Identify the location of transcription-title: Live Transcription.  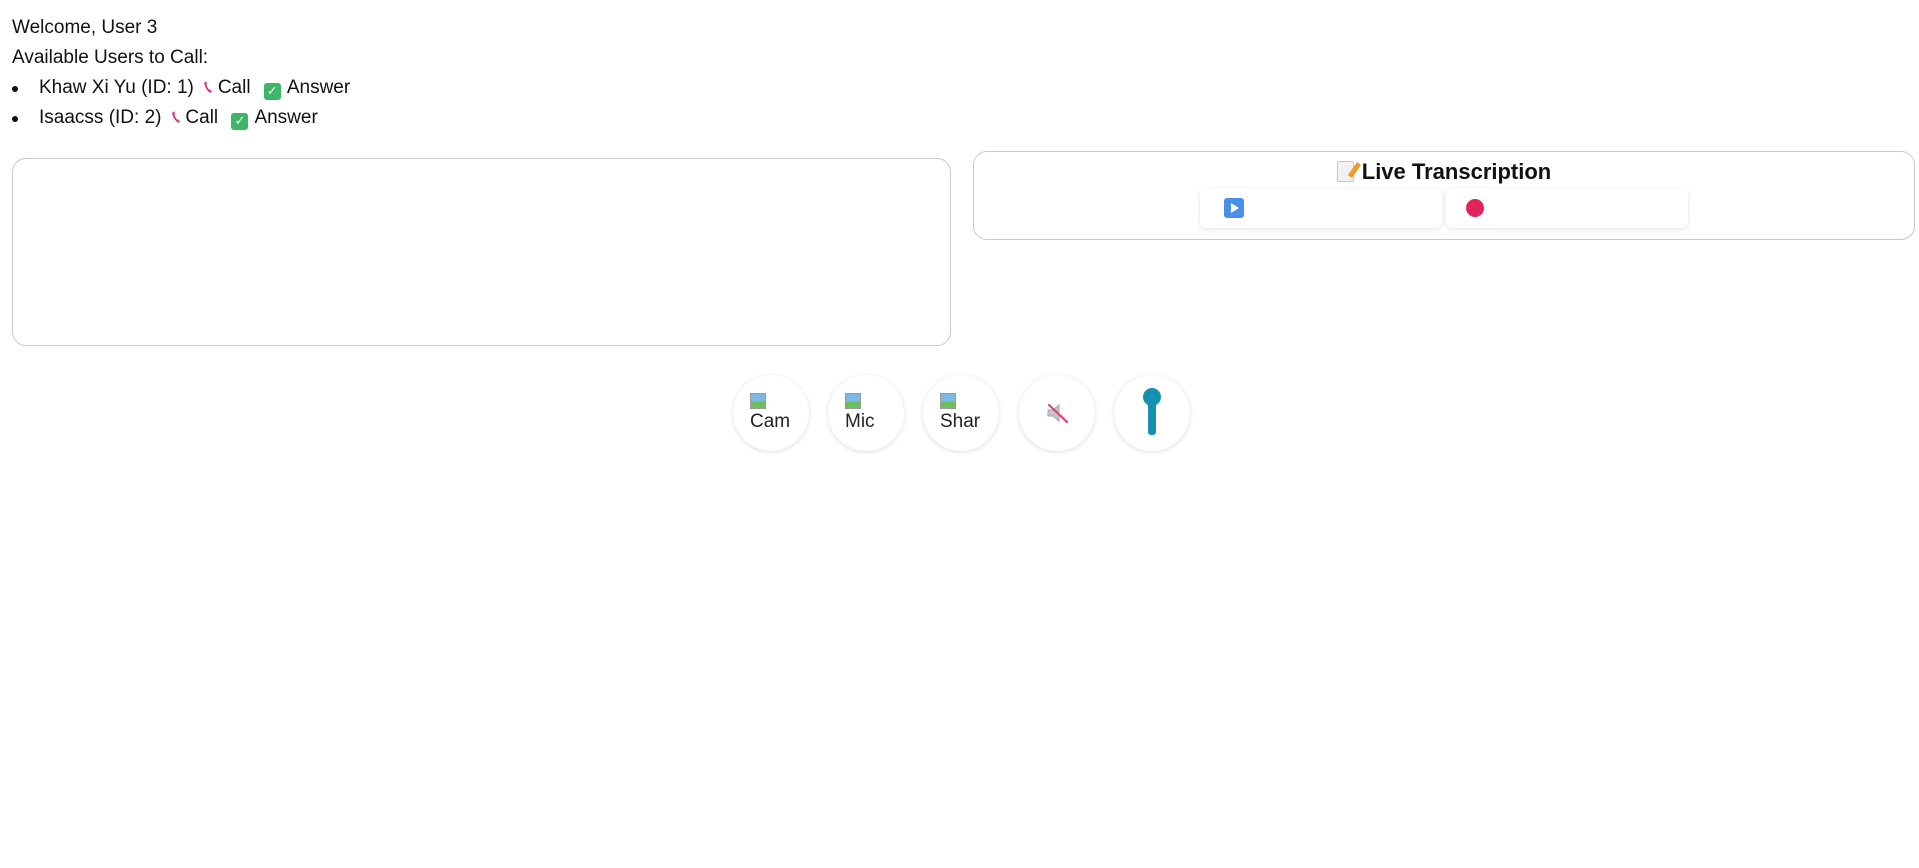
(1444, 172).